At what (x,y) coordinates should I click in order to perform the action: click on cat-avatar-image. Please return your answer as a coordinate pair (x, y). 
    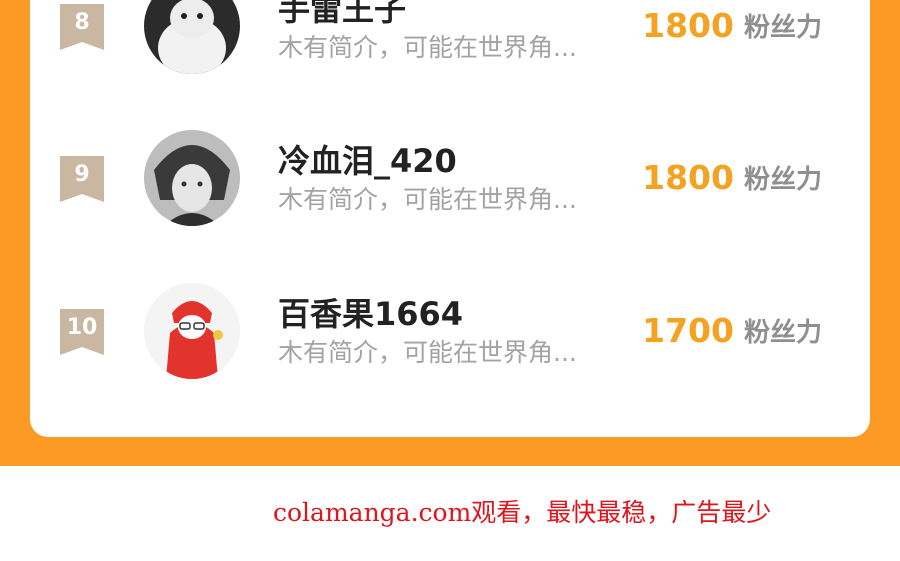
    Looking at the image, I should click on (192, 37).